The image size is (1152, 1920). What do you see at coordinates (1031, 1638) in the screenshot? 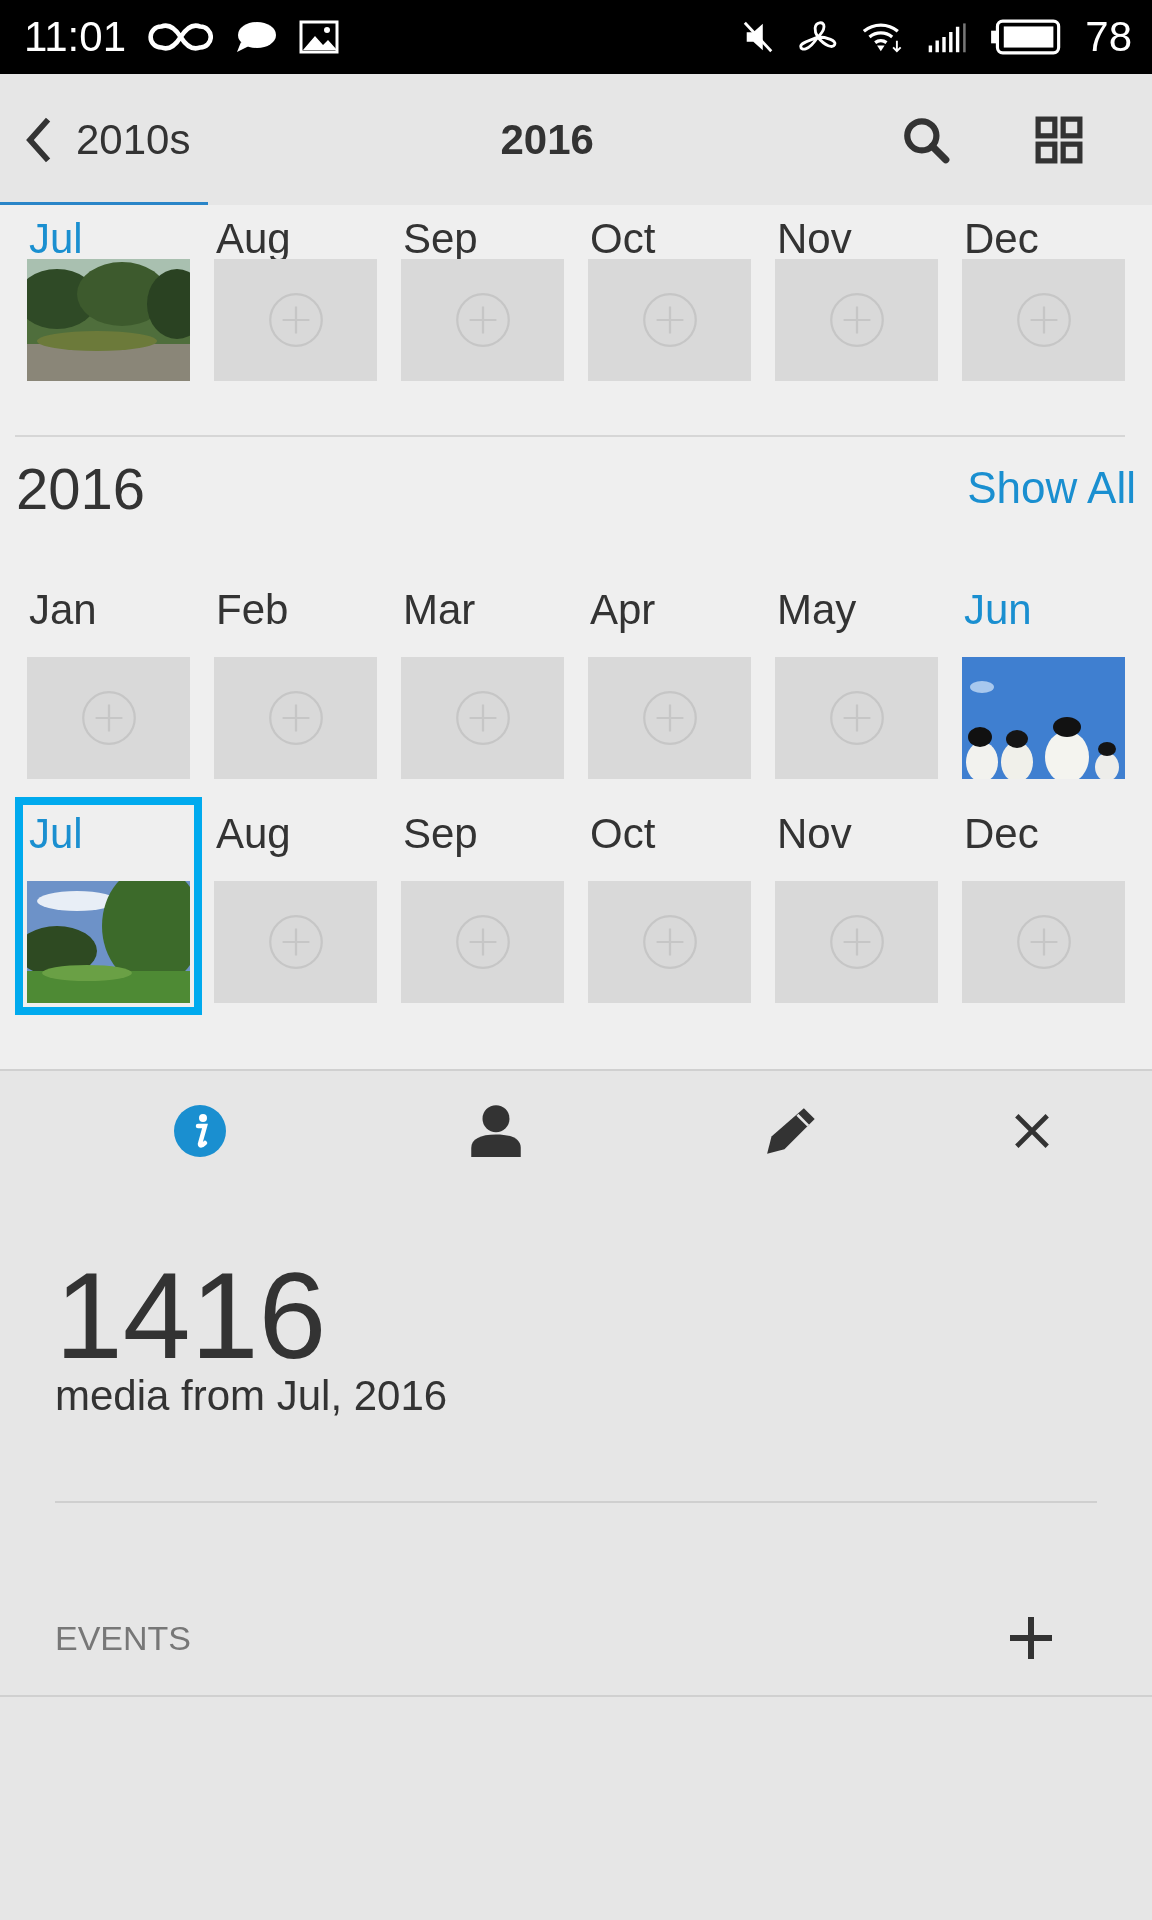
I see `add-icon` at bounding box center [1031, 1638].